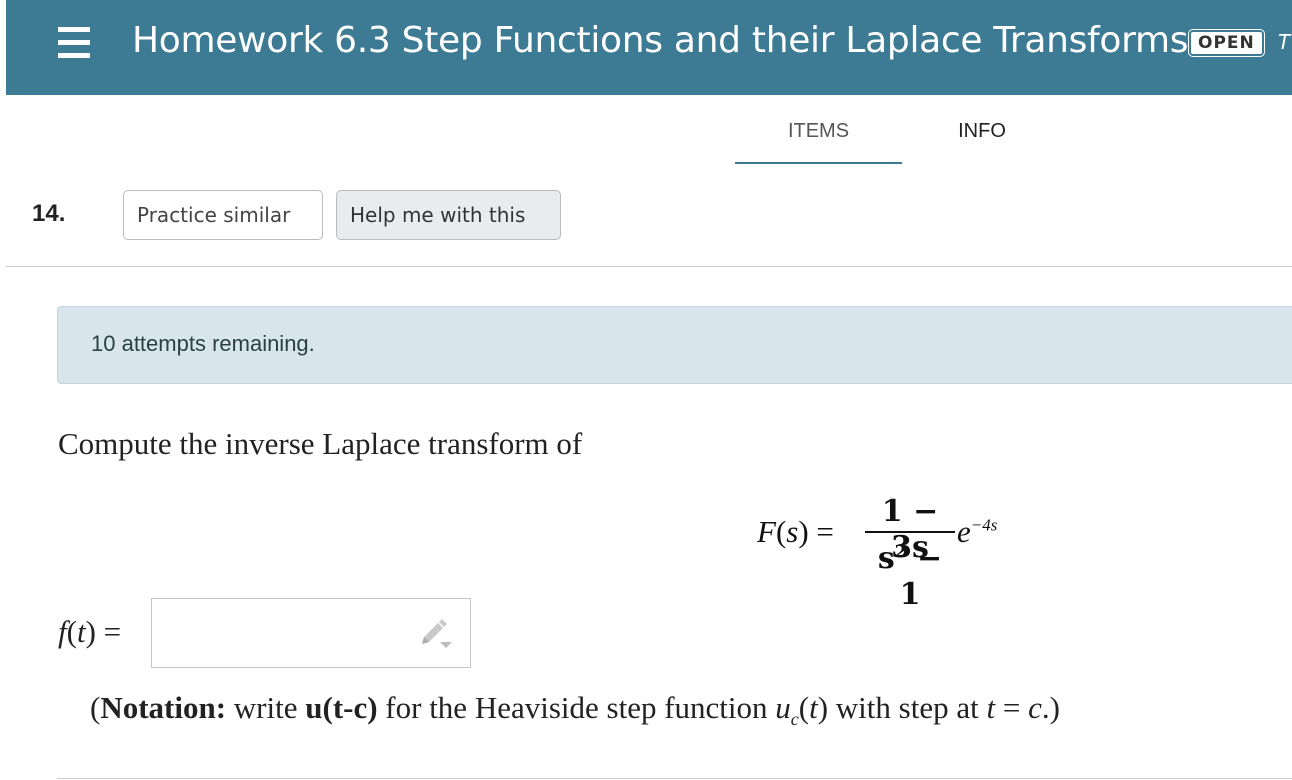  What do you see at coordinates (1284, 42) in the screenshot?
I see `truncated-header-text: T` at bounding box center [1284, 42].